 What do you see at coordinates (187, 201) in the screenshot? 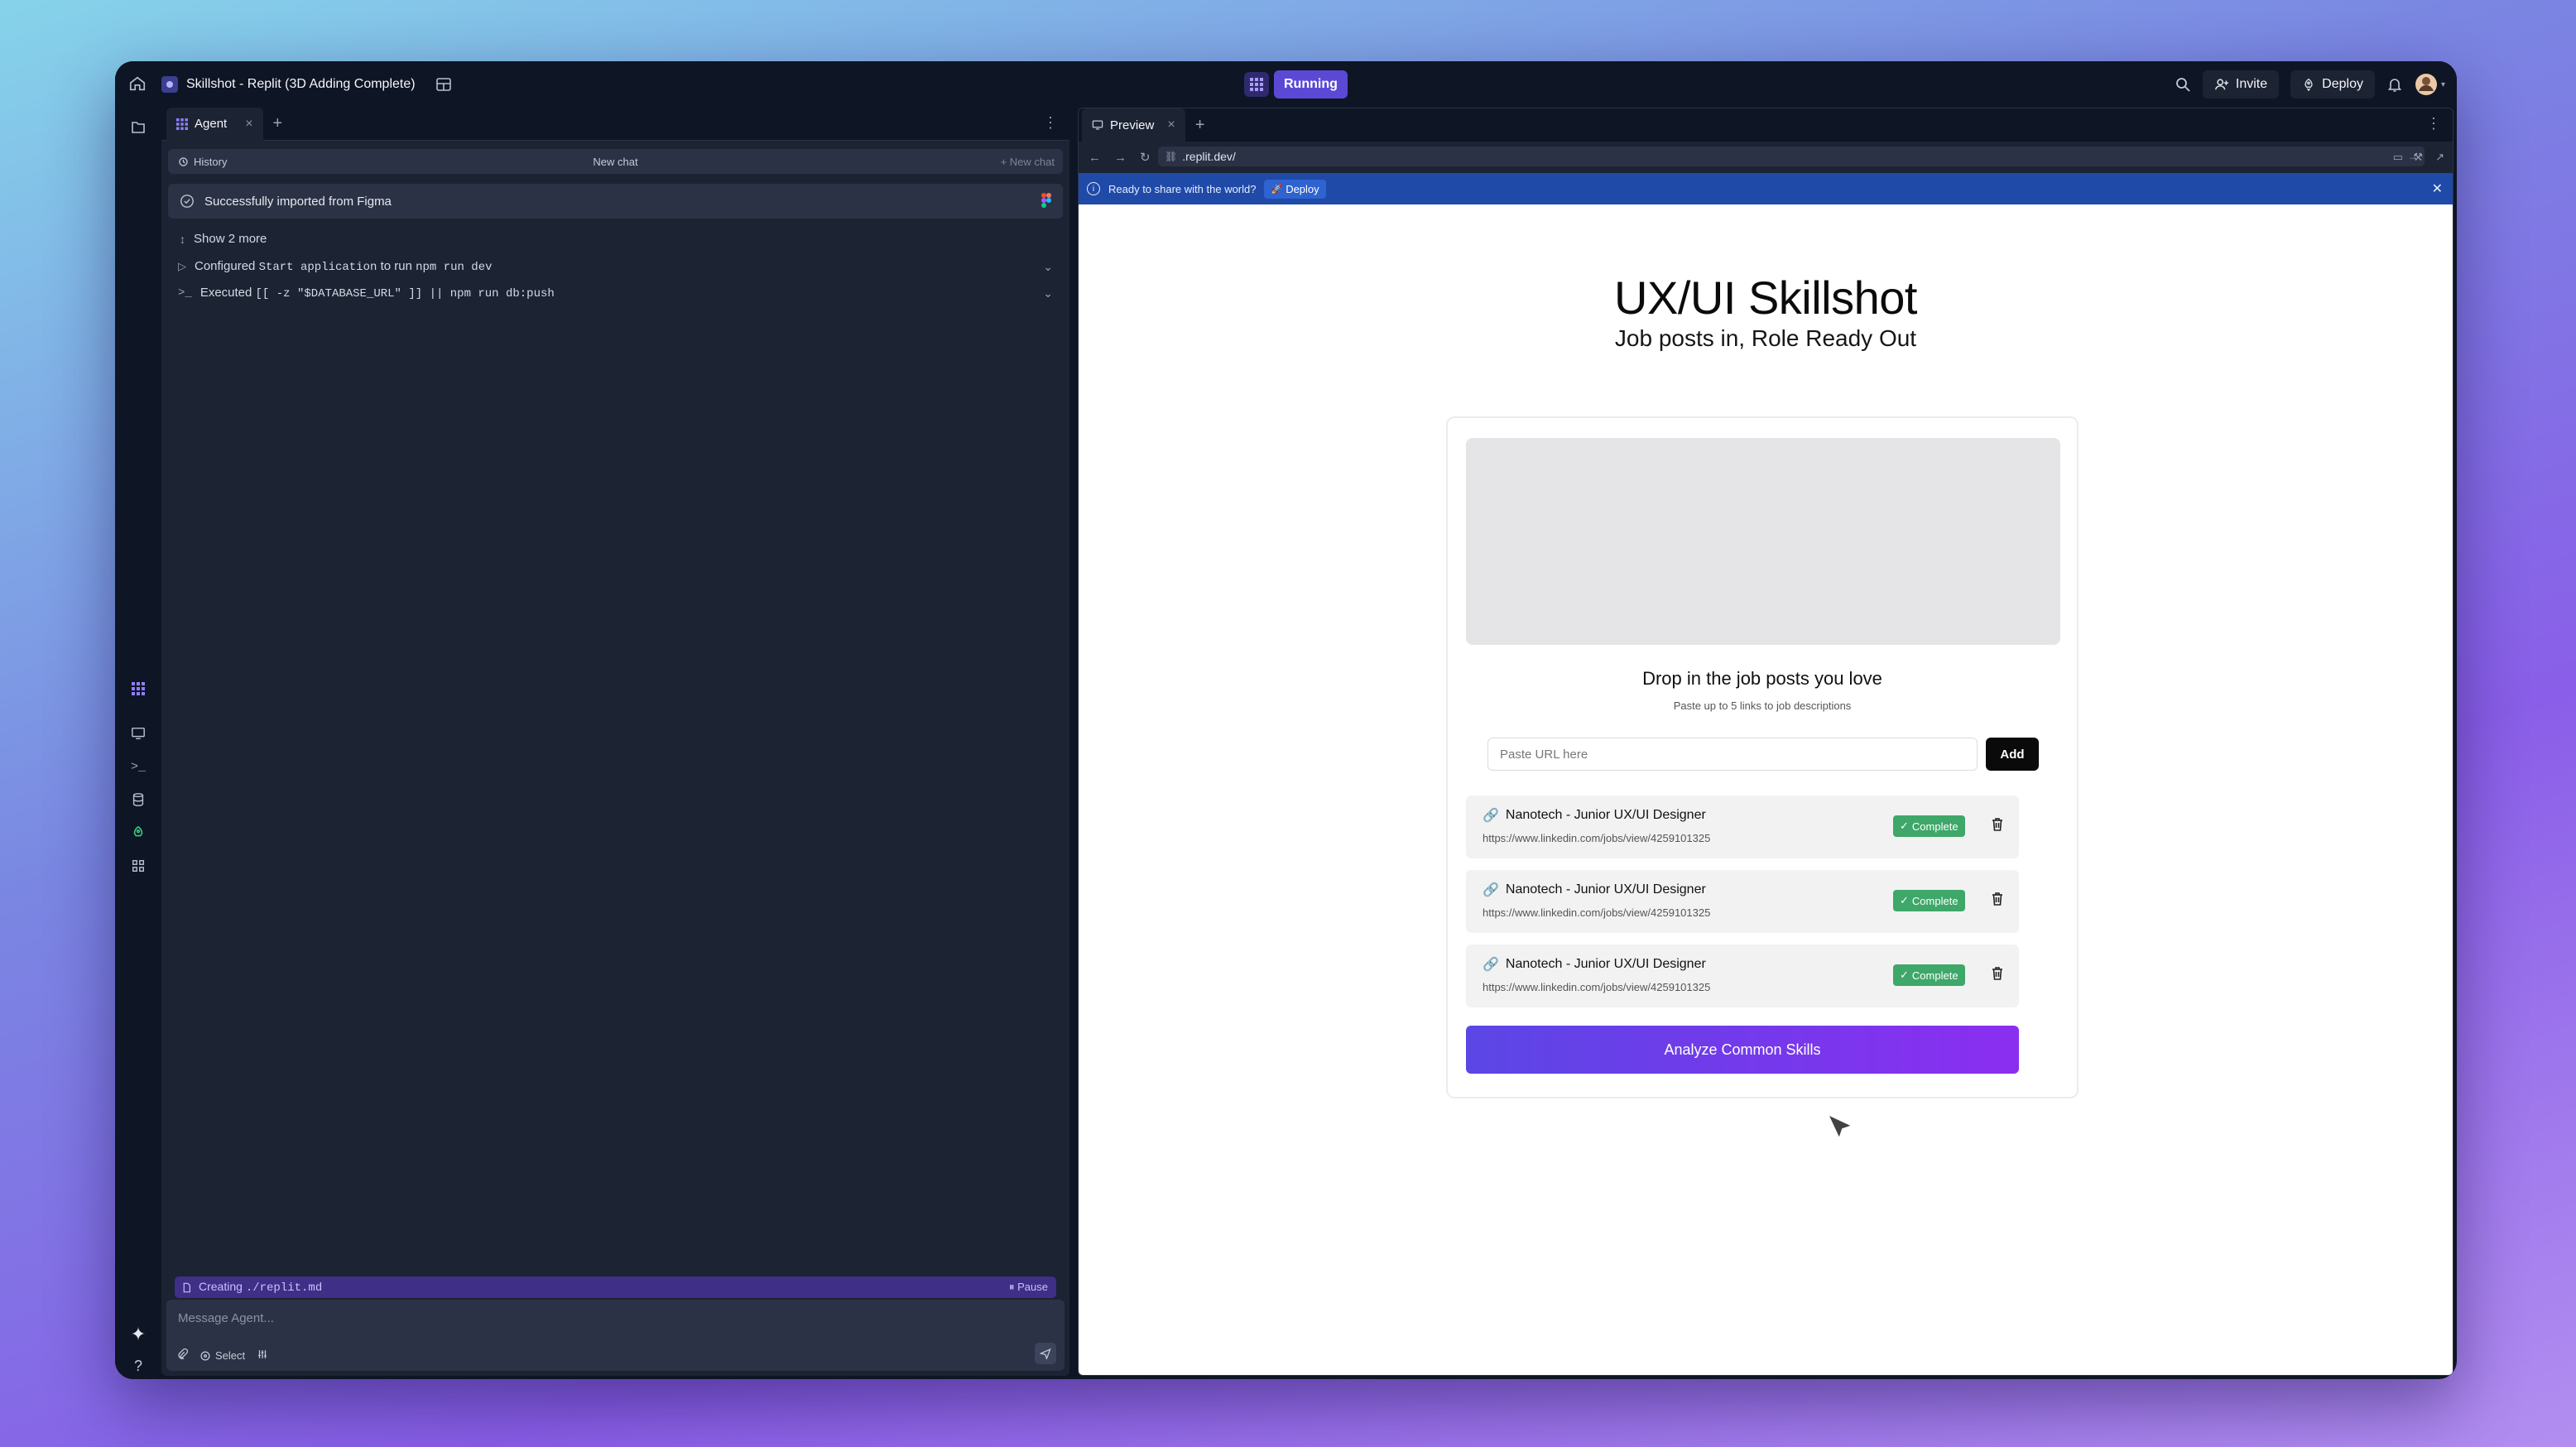
I see `check-circle-icon` at bounding box center [187, 201].